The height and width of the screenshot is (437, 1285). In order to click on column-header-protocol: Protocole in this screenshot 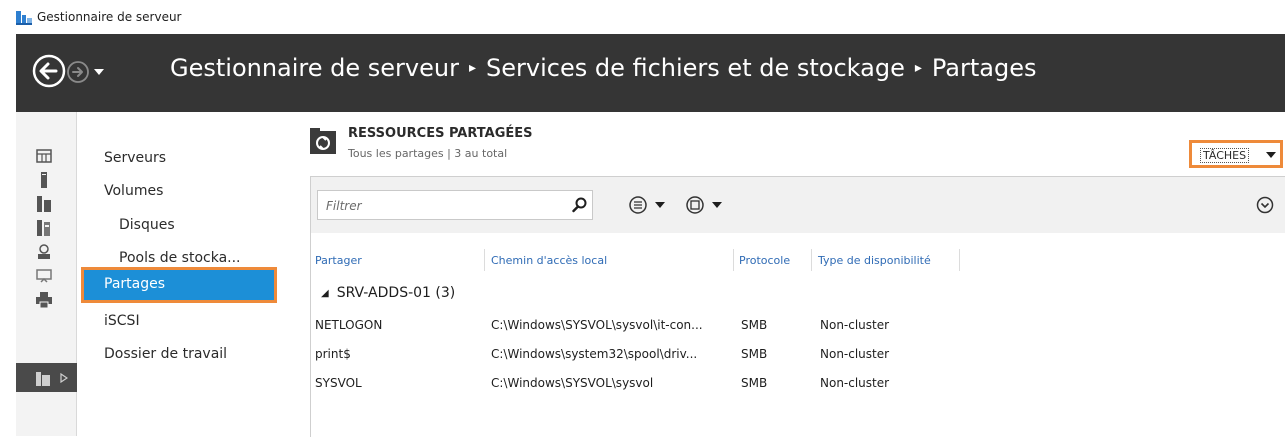, I will do `click(764, 260)`.